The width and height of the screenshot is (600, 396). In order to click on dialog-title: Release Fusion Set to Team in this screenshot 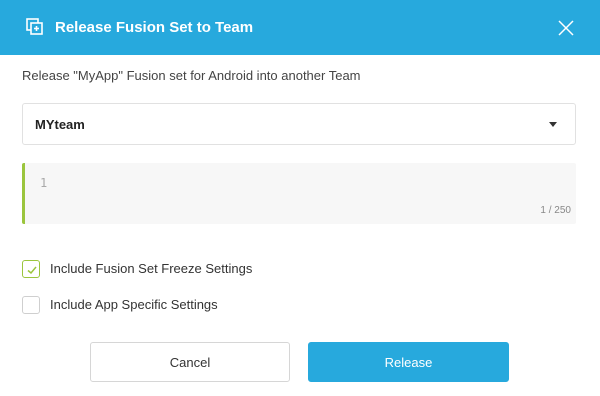, I will do `click(154, 27)`.